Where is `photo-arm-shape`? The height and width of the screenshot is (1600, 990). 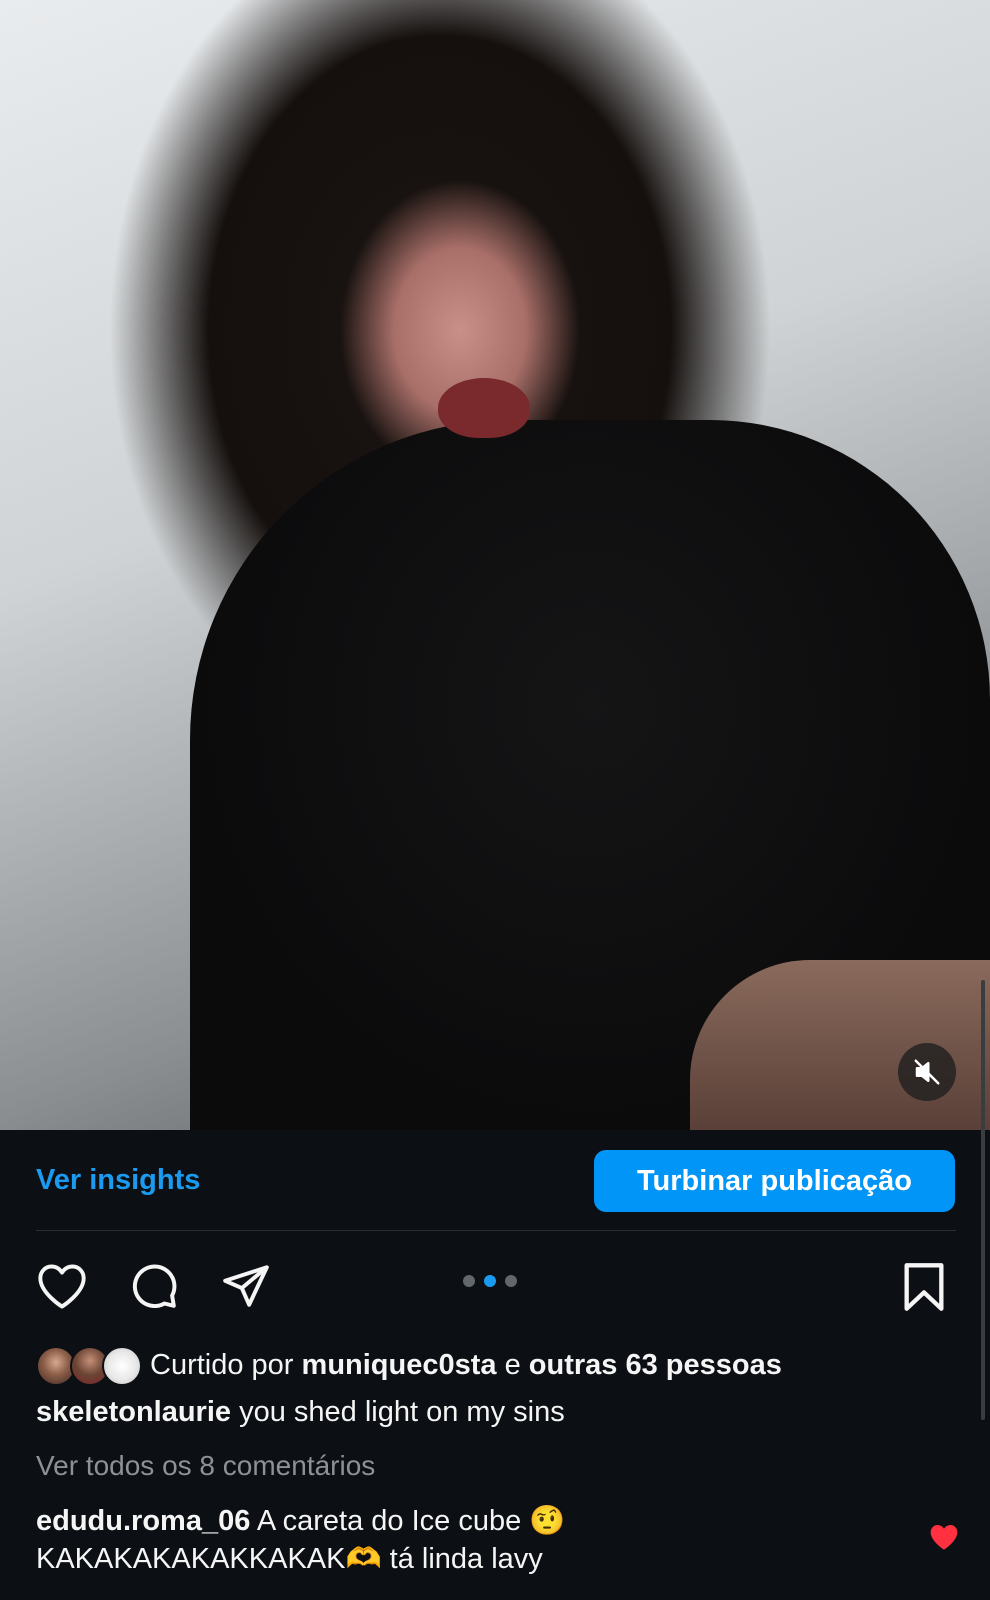
photo-arm-shape is located at coordinates (840, 1045).